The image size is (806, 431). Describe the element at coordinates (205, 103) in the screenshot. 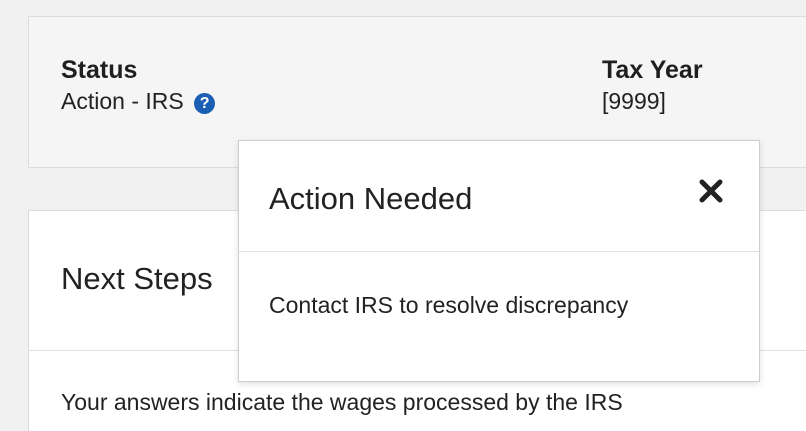

I see `question-circle-icon: ?` at that location.